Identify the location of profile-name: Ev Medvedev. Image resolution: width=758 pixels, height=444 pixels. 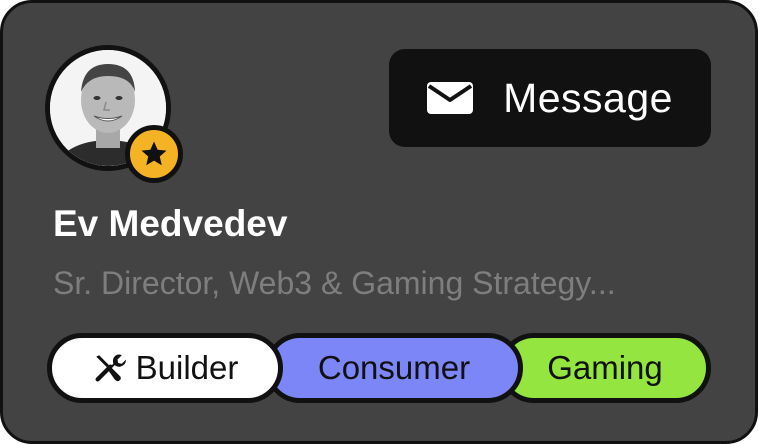
(170, 223).